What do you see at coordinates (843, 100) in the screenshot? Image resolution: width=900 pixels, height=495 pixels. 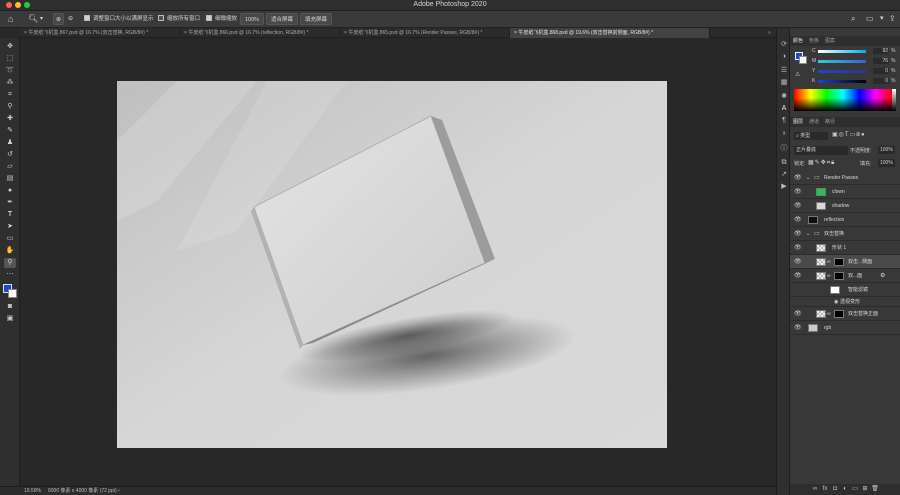 I see `color-spectrum` at bounding box center [843, 100].